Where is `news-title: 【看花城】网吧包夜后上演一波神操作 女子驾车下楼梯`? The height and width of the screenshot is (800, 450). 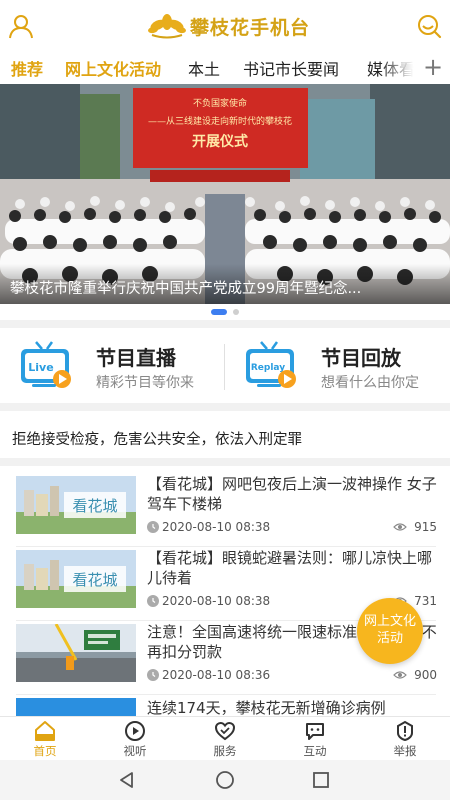 news-title: 【看花城】网吧包夜后上演一波神操作 女子驾车下楼梯 is located at coordinates (292, 494).